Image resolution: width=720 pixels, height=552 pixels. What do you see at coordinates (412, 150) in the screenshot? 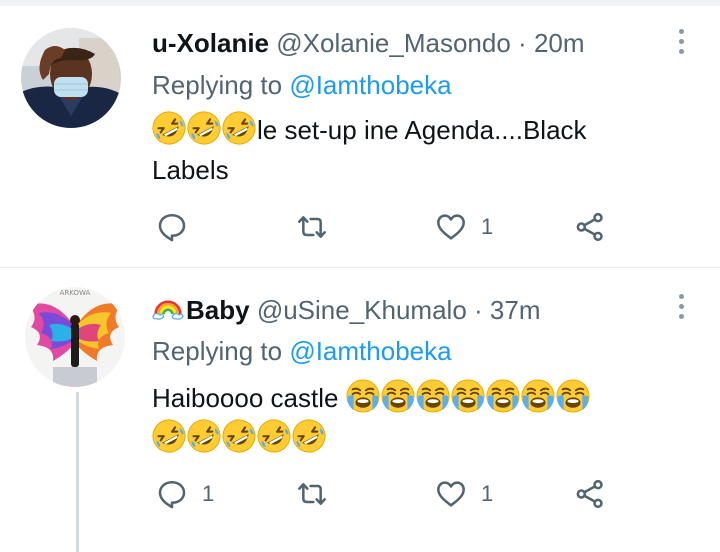
I see `tweet-text: le set-up ine Agenda....Black Labels` at bounding box center [412, 150].